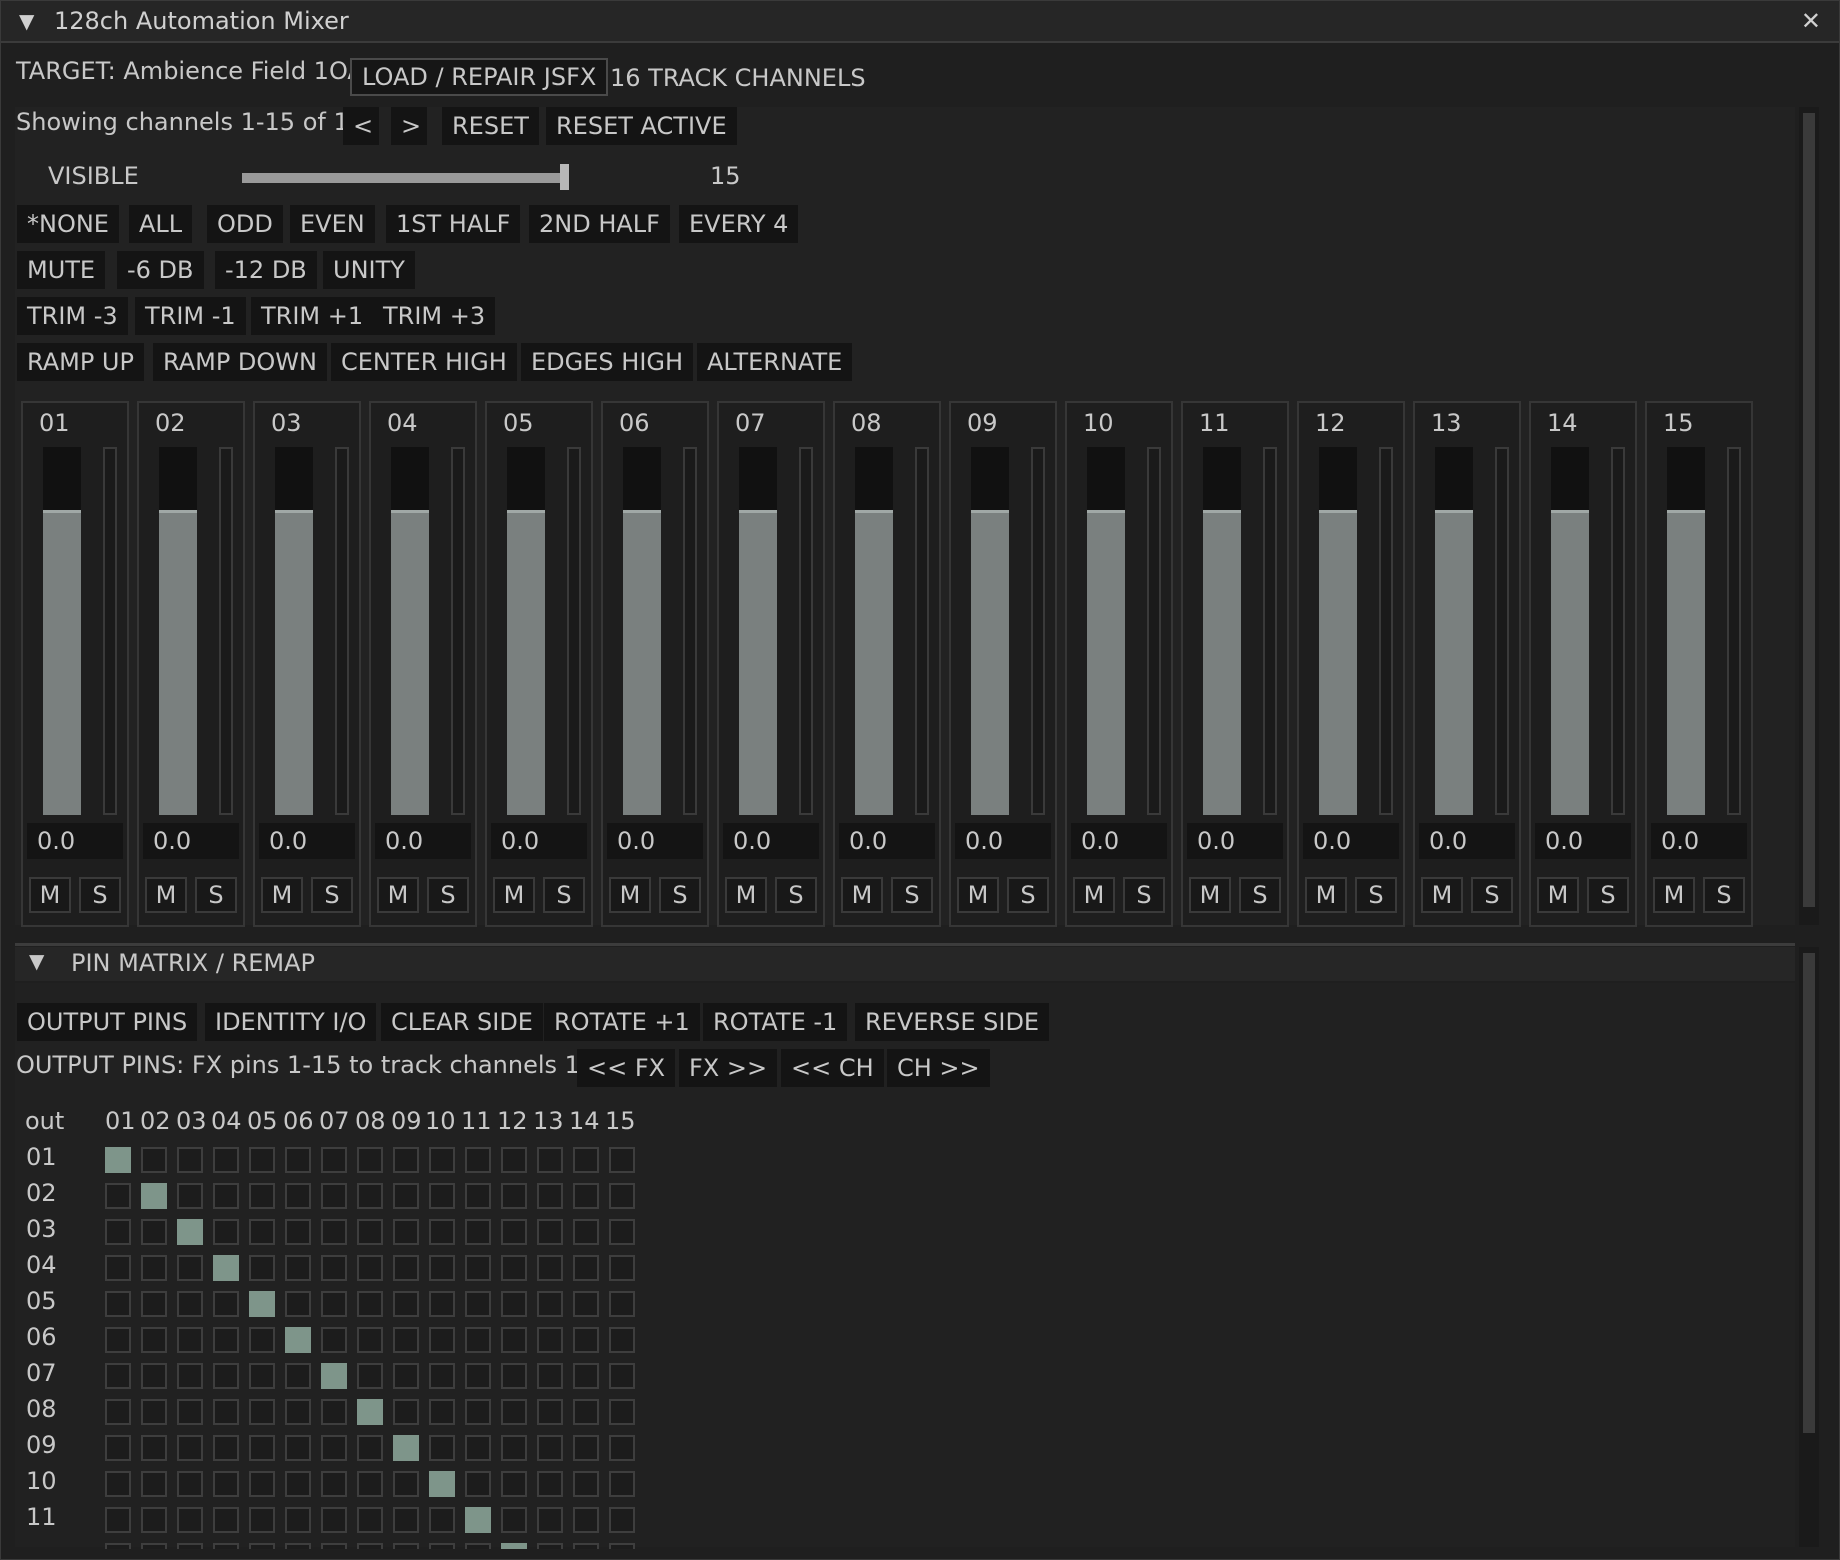  Describe the element at coordinates (161, 224) in the screenshot. I see `select-all-button: ALL` at that location.